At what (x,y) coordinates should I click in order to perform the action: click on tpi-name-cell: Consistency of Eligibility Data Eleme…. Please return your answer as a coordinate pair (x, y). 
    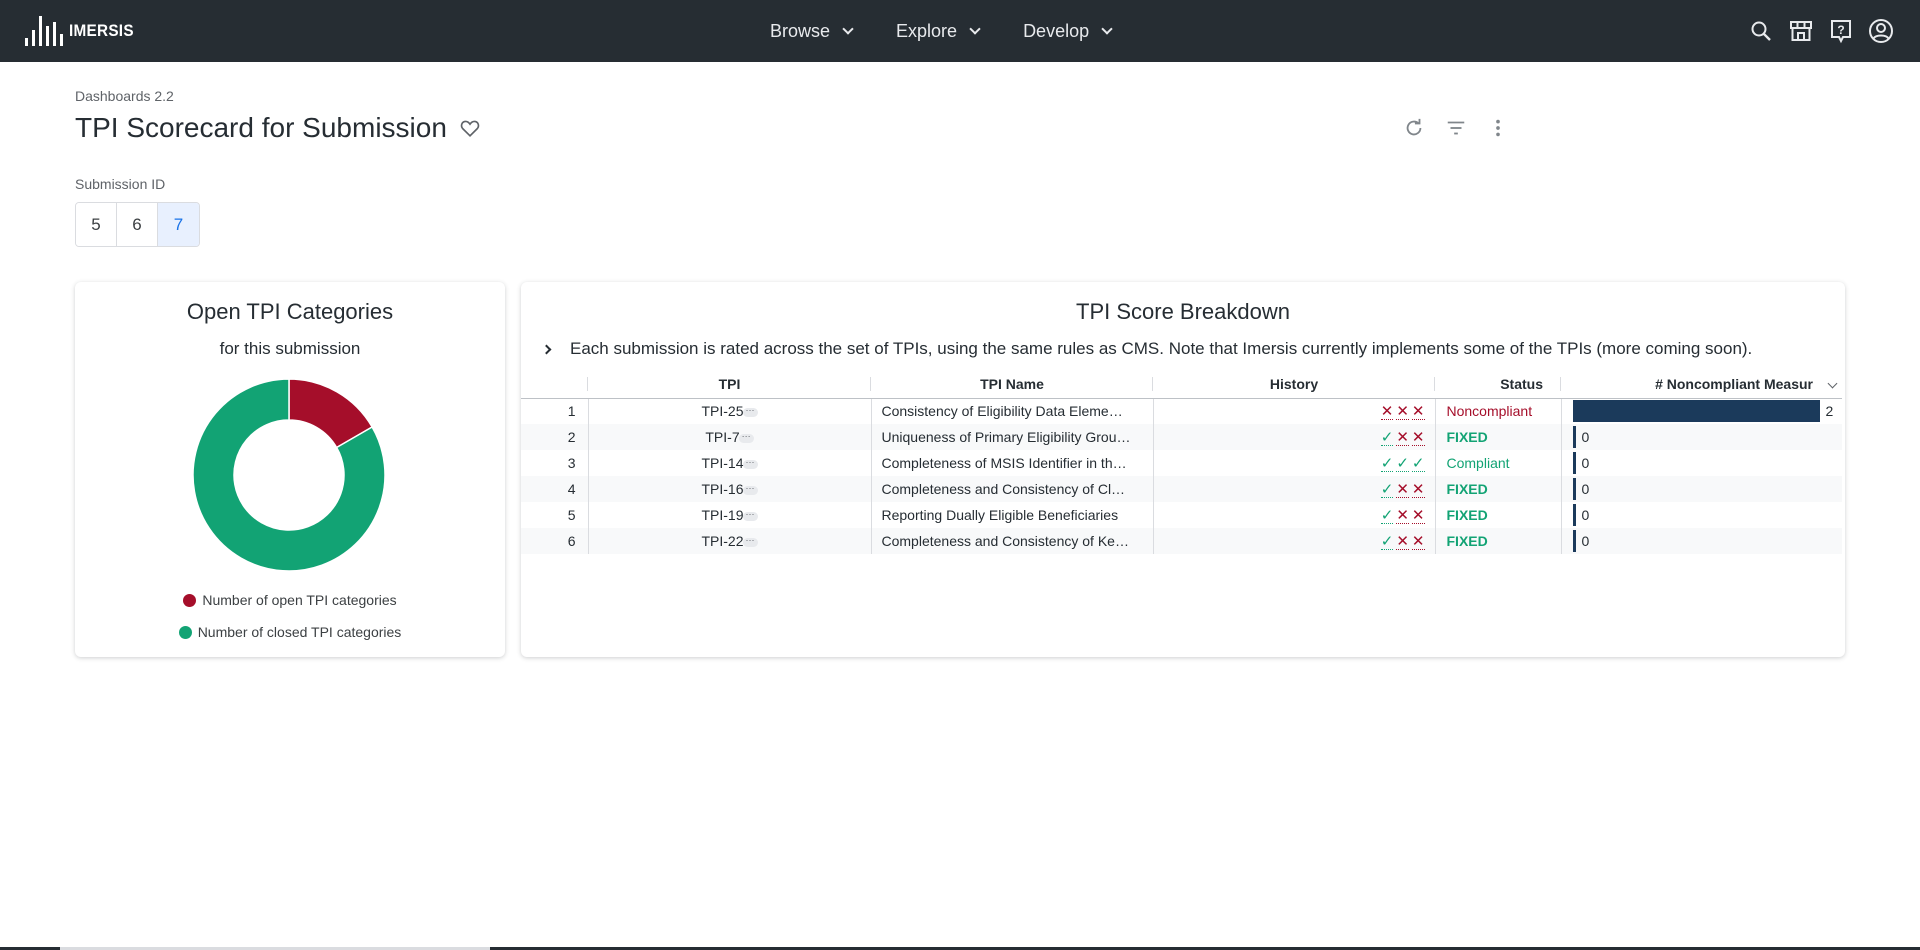
    Looking at the image, I should click on (1011, 411).